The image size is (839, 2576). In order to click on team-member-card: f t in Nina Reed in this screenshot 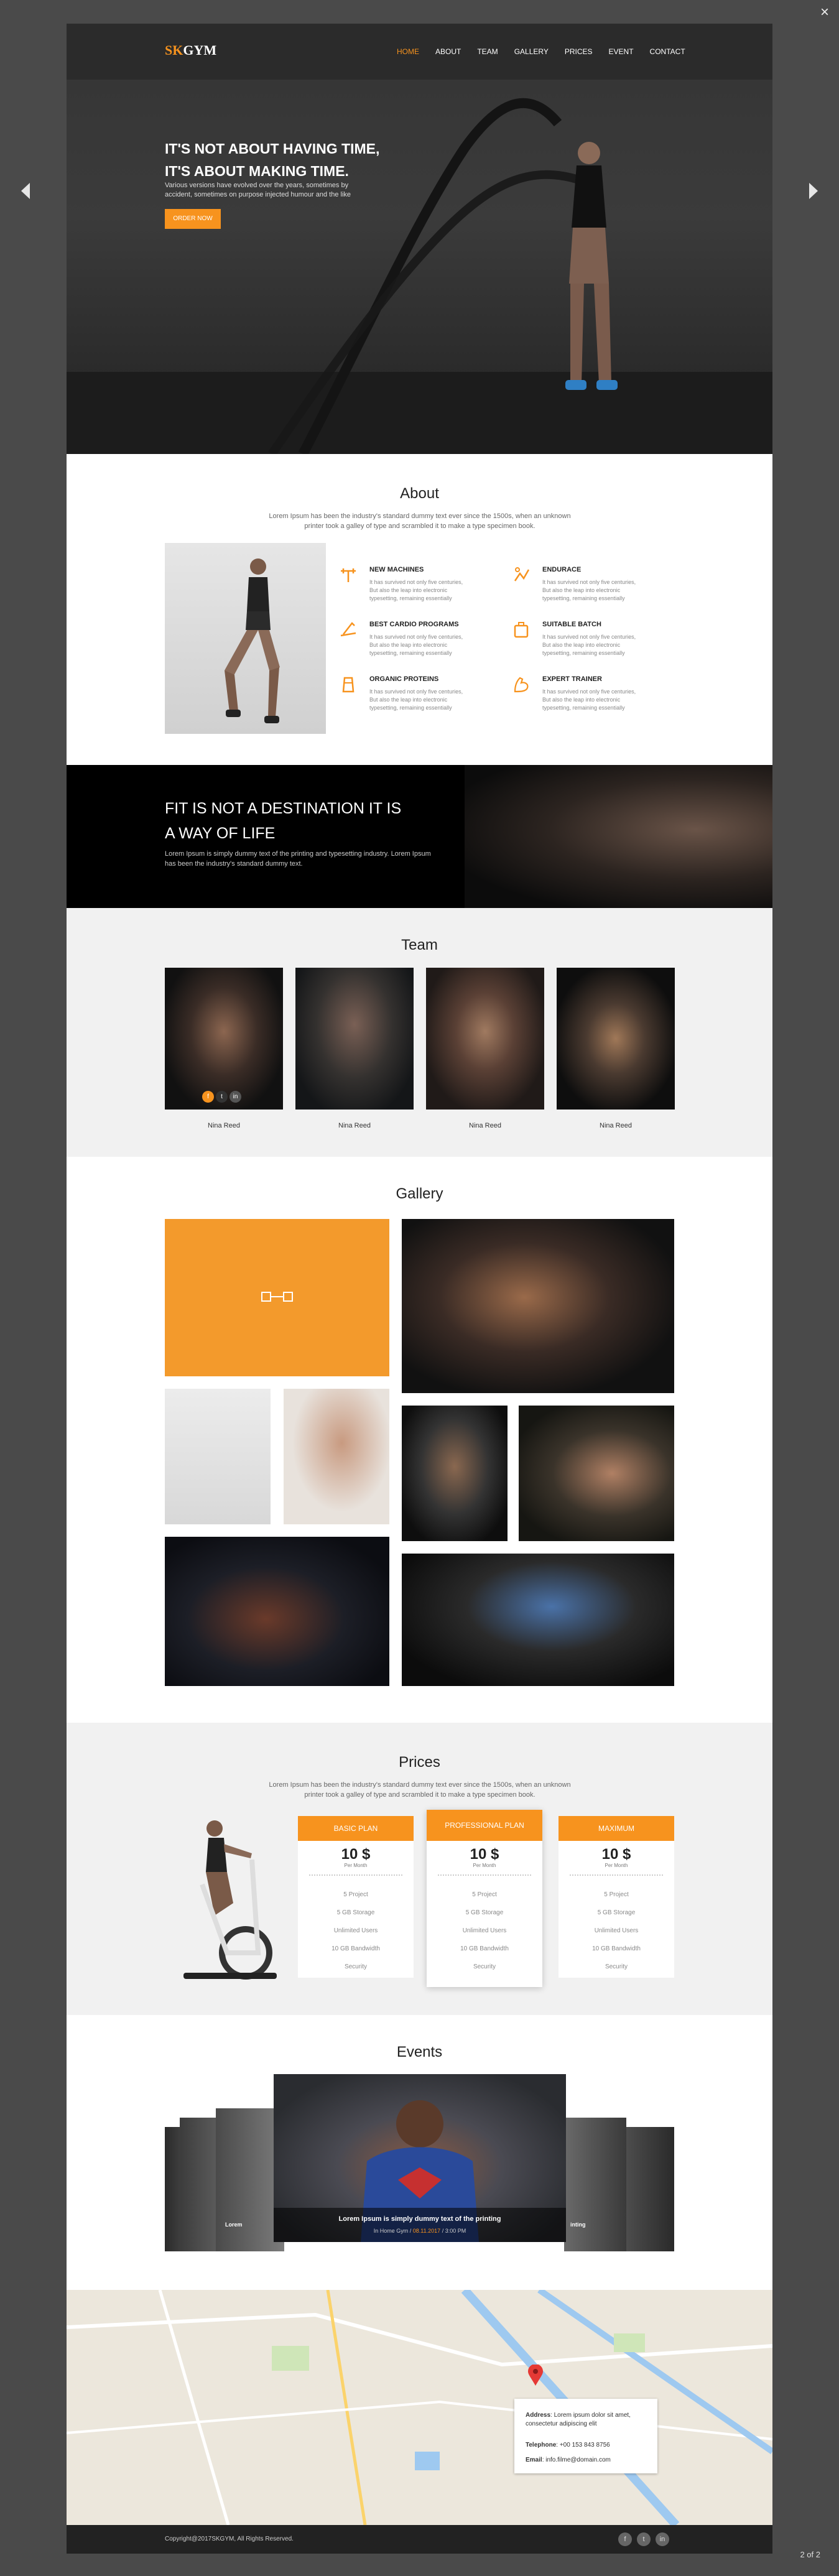, I will do `click(224, 1049)`.